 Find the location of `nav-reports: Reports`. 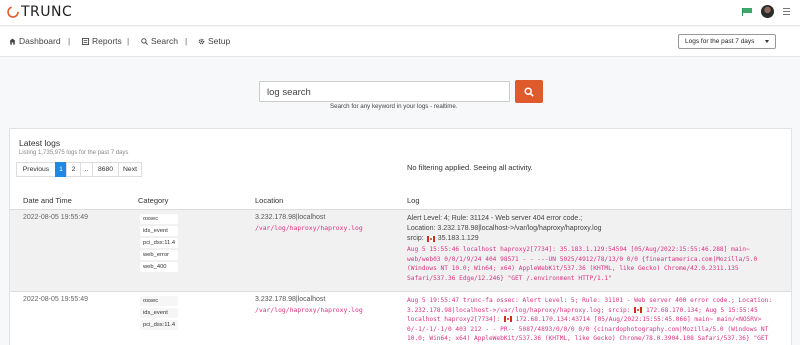

nav-reports: Reports is located at coordinates (102, 41).